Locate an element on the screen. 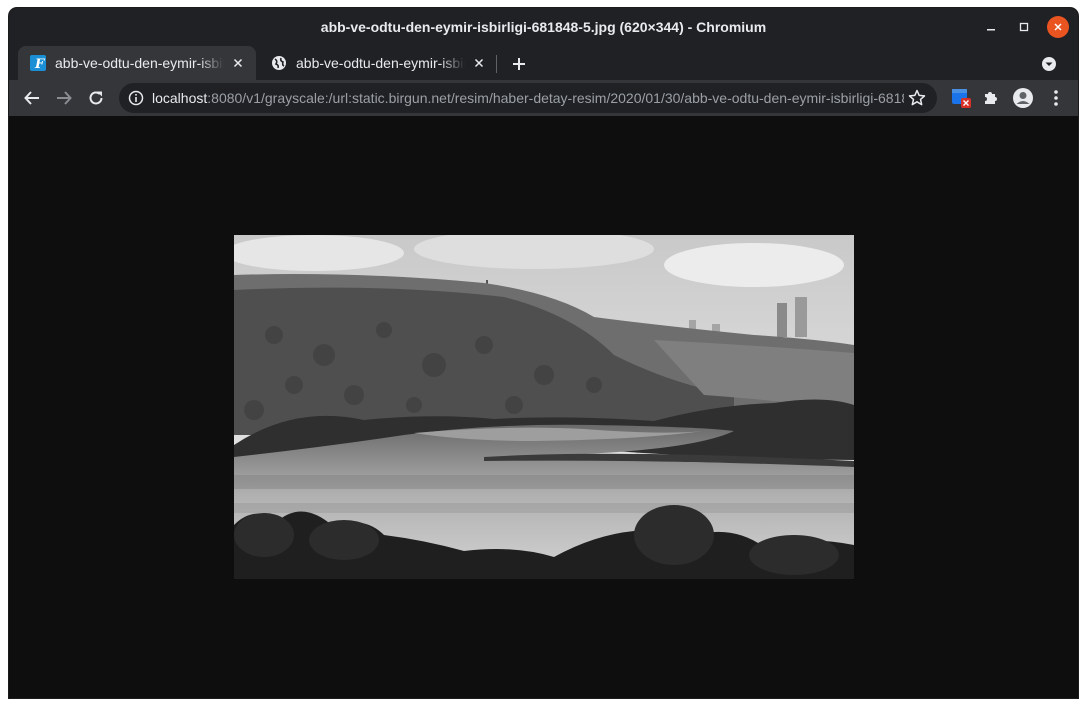 The image size is (1087, 706). menu-icon is located at coordinates (1056, 98).